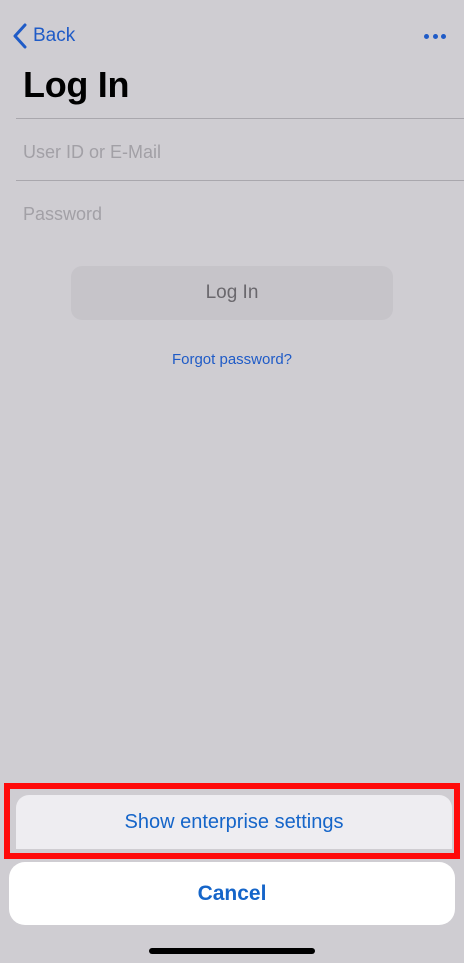 This screenshot has height=963, width=464. I want to click on back-button-label: Back, so click(54, 35).